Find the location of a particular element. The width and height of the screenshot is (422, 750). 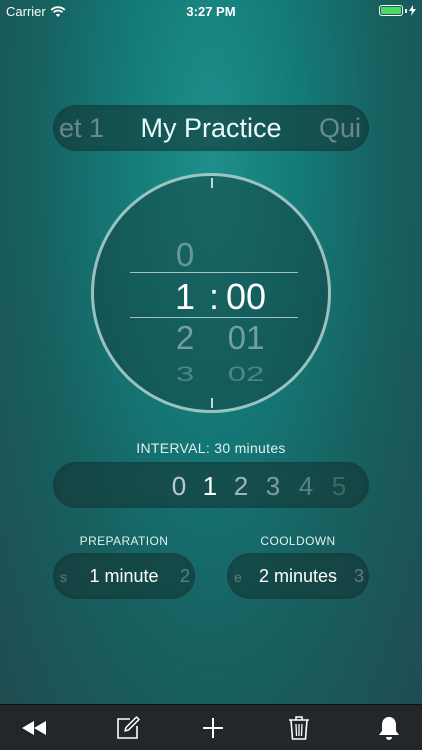

interval-option: 2 is located at coordinates (241, 486).